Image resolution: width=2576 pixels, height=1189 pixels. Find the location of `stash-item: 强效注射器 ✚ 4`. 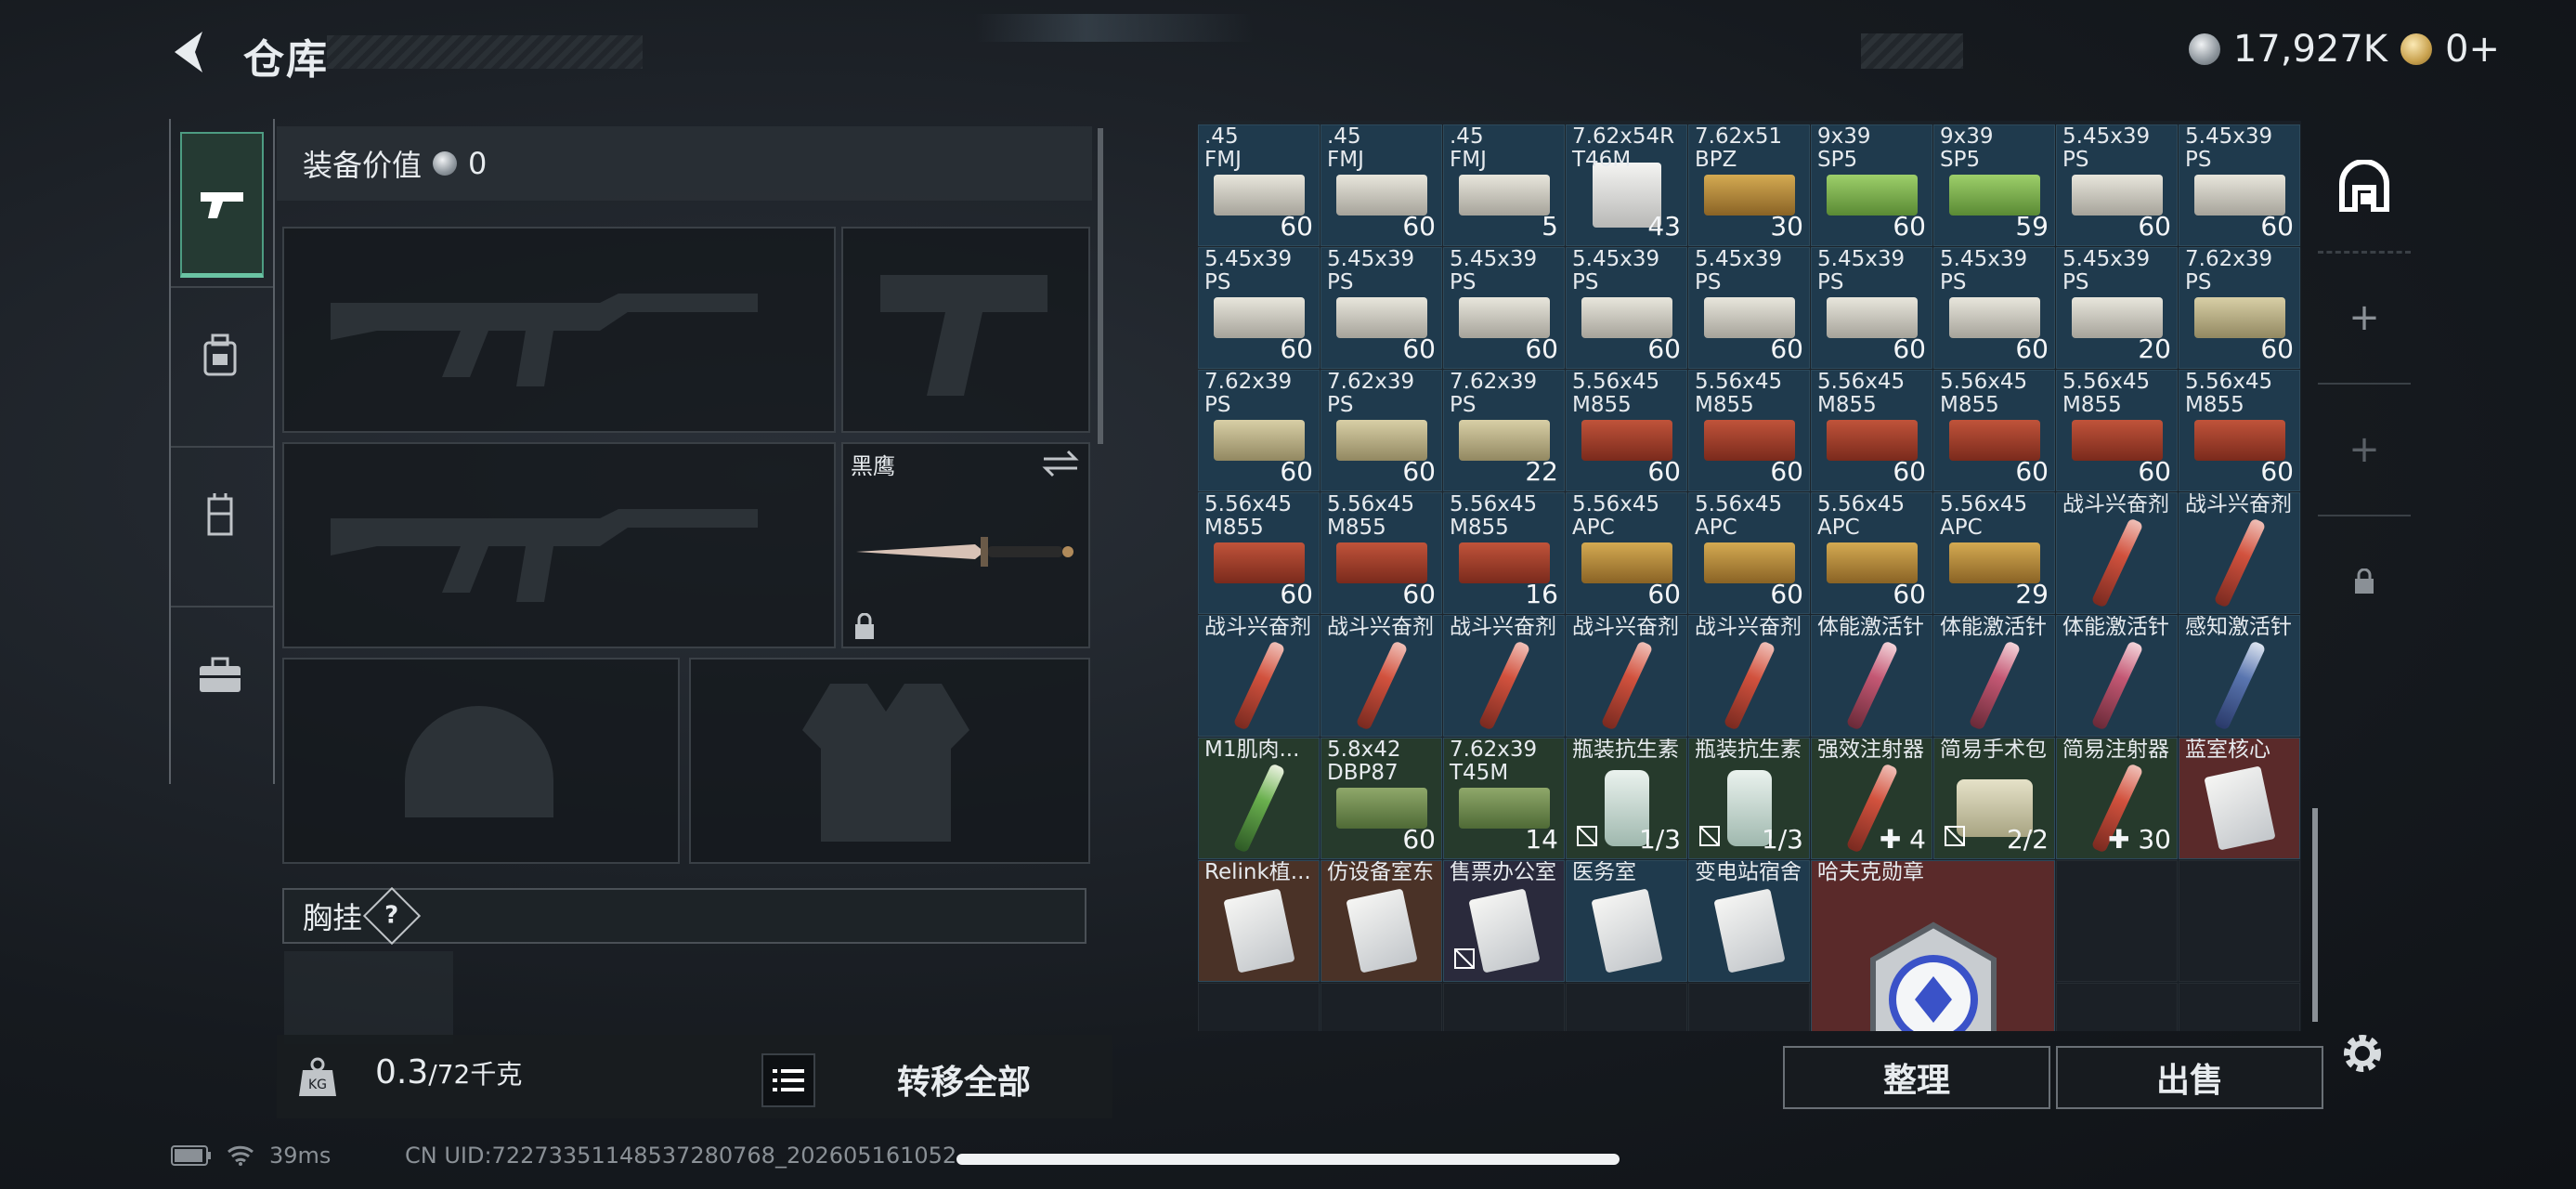

stash-item: 强效注射器 ✚ 4 is located at coordinates (1871, 799).